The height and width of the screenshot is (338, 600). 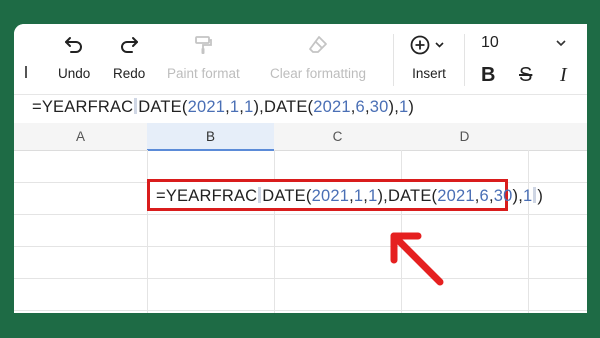 What do you see at coordinates (338, 137) in the screenshot?
I see `column-header-c: C` at bounding box center [338, 137].